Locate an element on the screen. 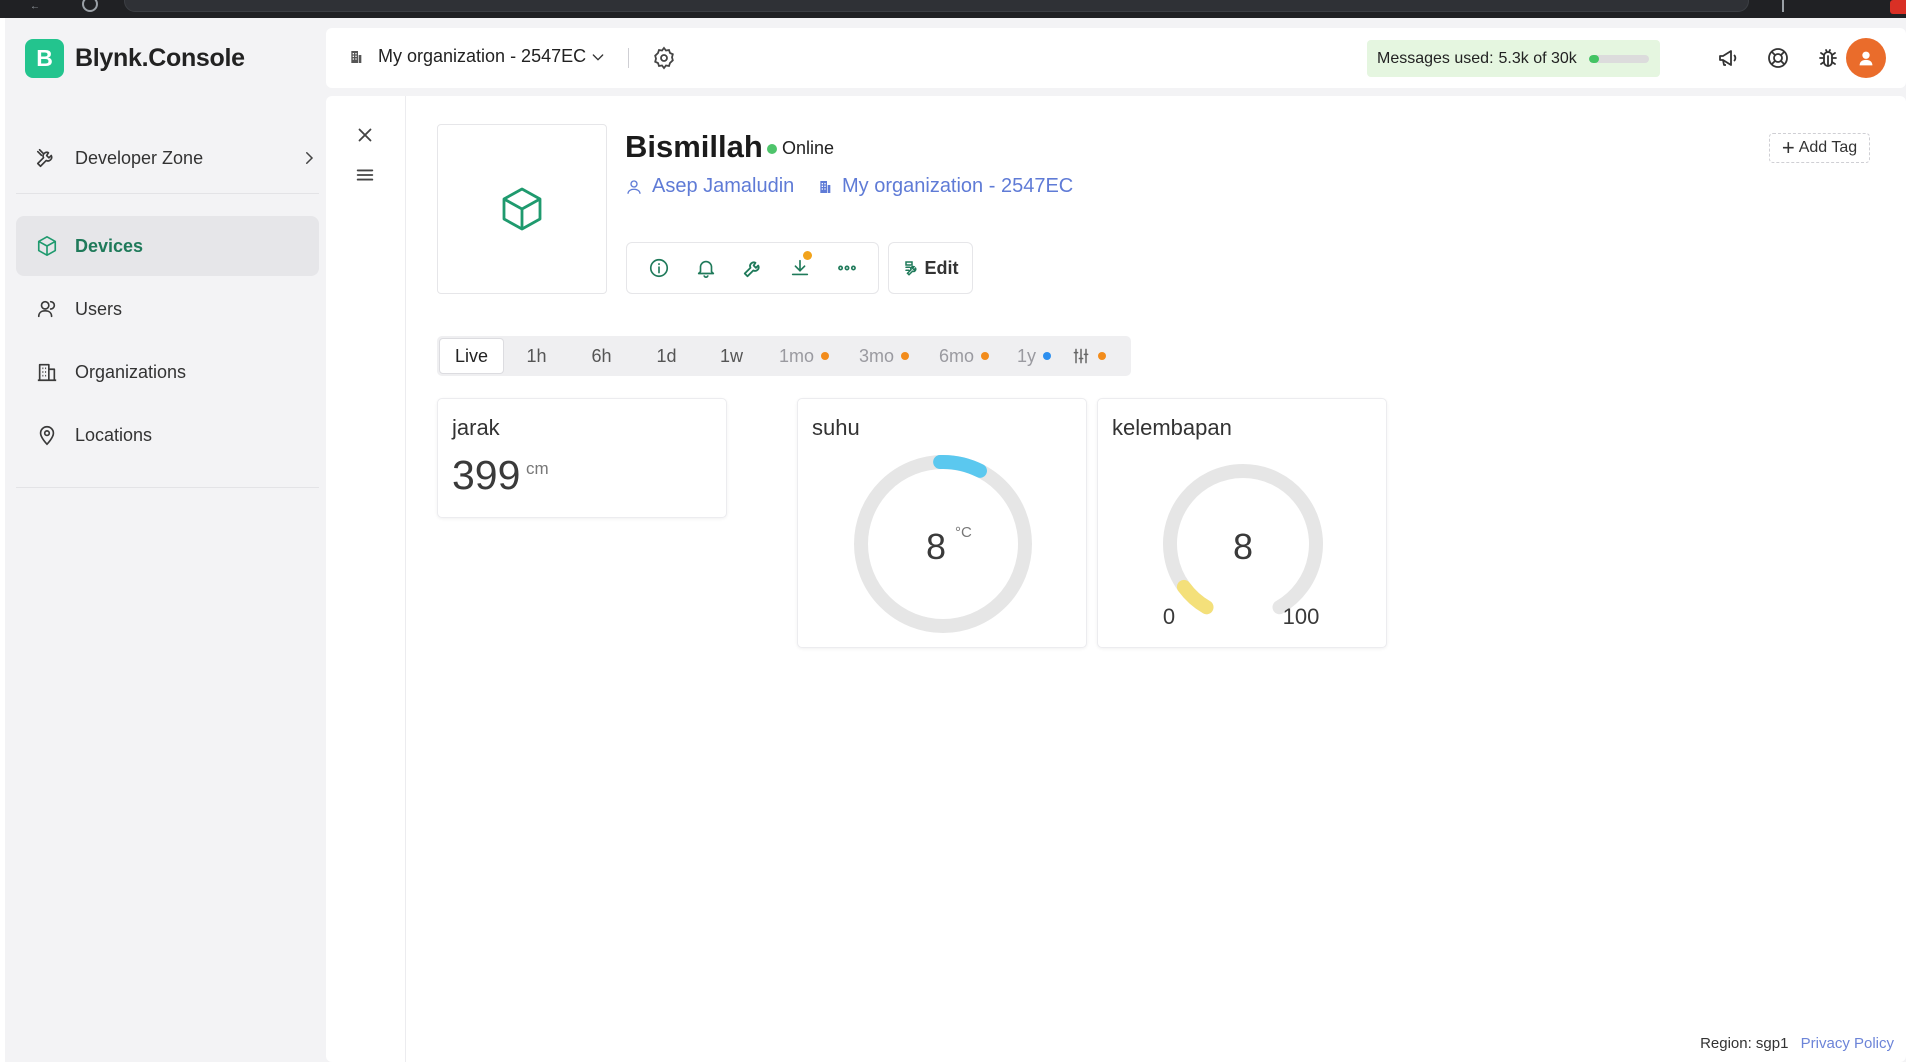 This screenshot has width=1906, height=1062. messages-label: Messages used: is located at coordinates (1435, 58).